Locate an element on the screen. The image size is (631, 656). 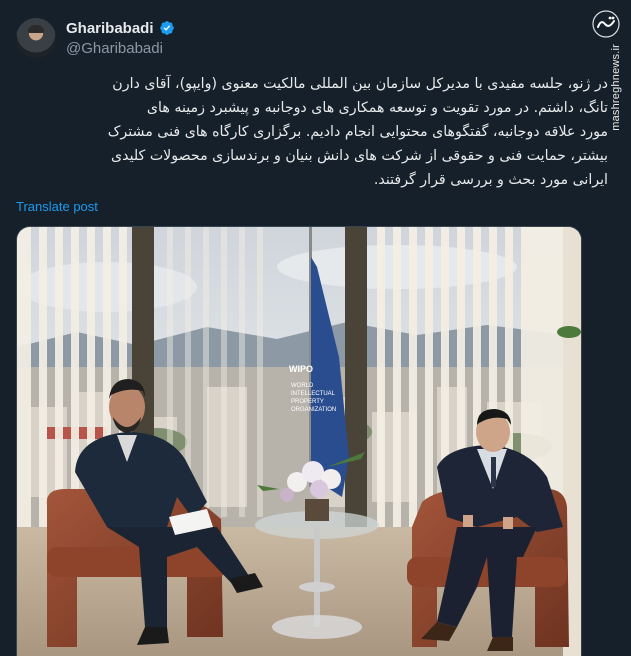
flag-line-wipo: WIPO is located at coordinates (301, 369).